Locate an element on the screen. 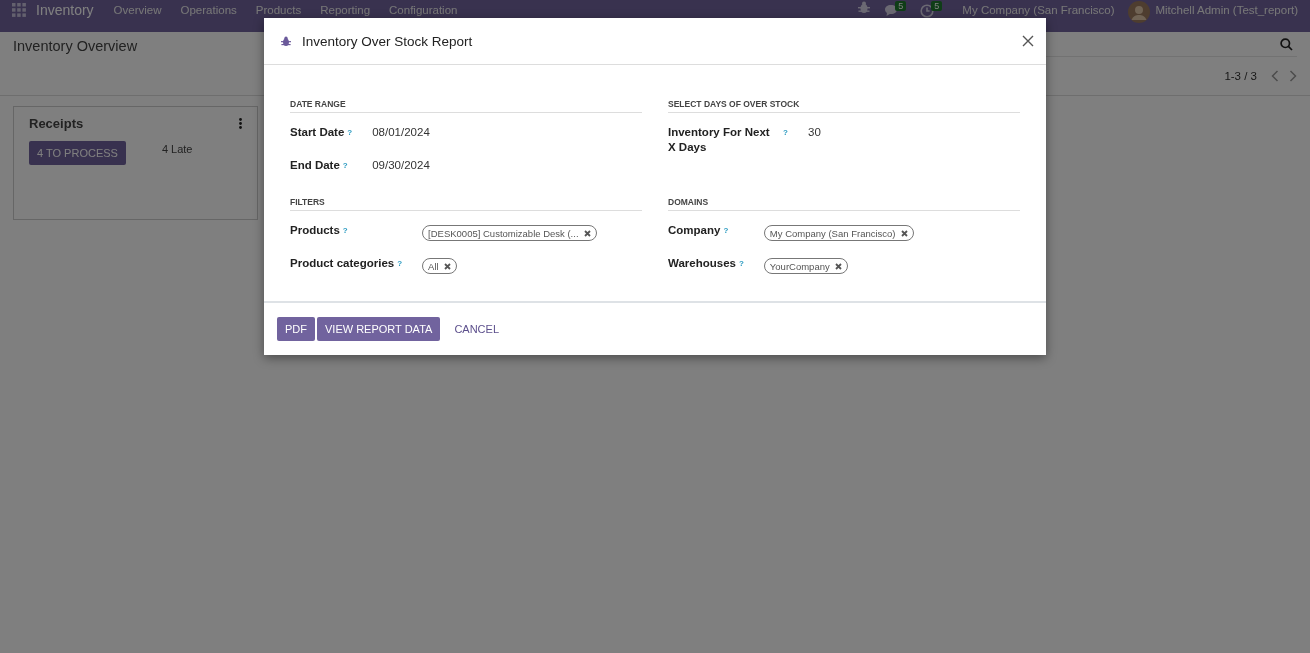 This screenshot has height=653, width=1310. page-title: Inventory Overview is located at coordinates (75, 46).